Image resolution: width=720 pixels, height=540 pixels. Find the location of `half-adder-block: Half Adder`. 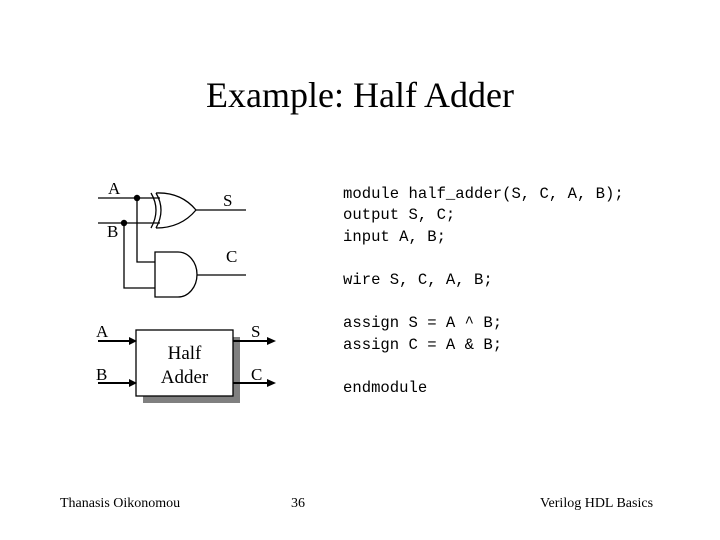

half-adder-block: Half Adder is located at coordinates (187, 366).